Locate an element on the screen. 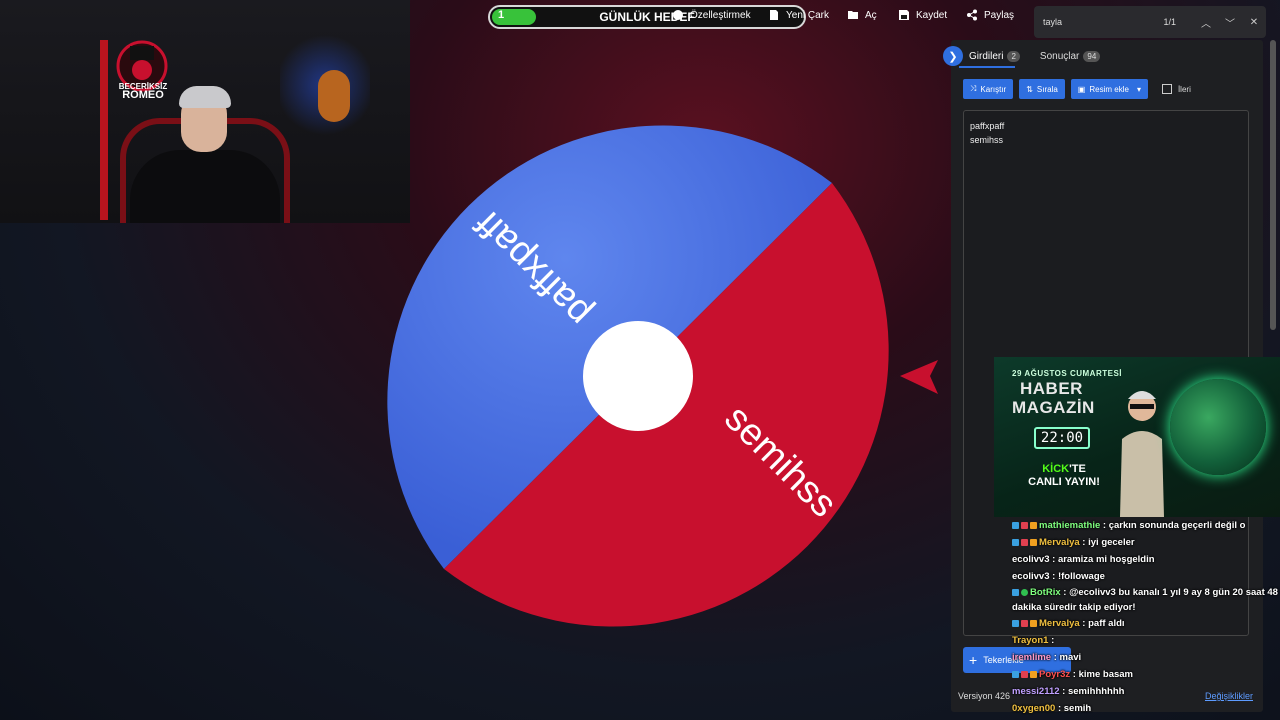 The width and height of the screenshot is (1280, 720). add-image-button: ▣ Resim ekle ▾ is located at coordinates (1109, 89).